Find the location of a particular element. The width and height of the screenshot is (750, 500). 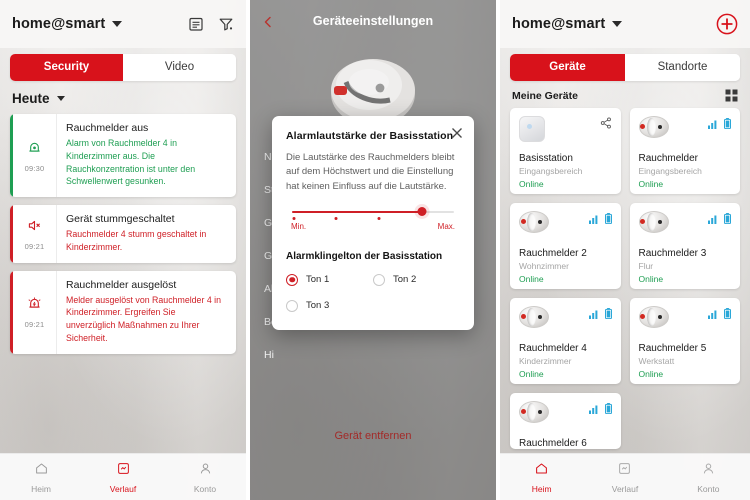

event-title: Rauchmelder ausgelöst is located at coordinates (121, 284).